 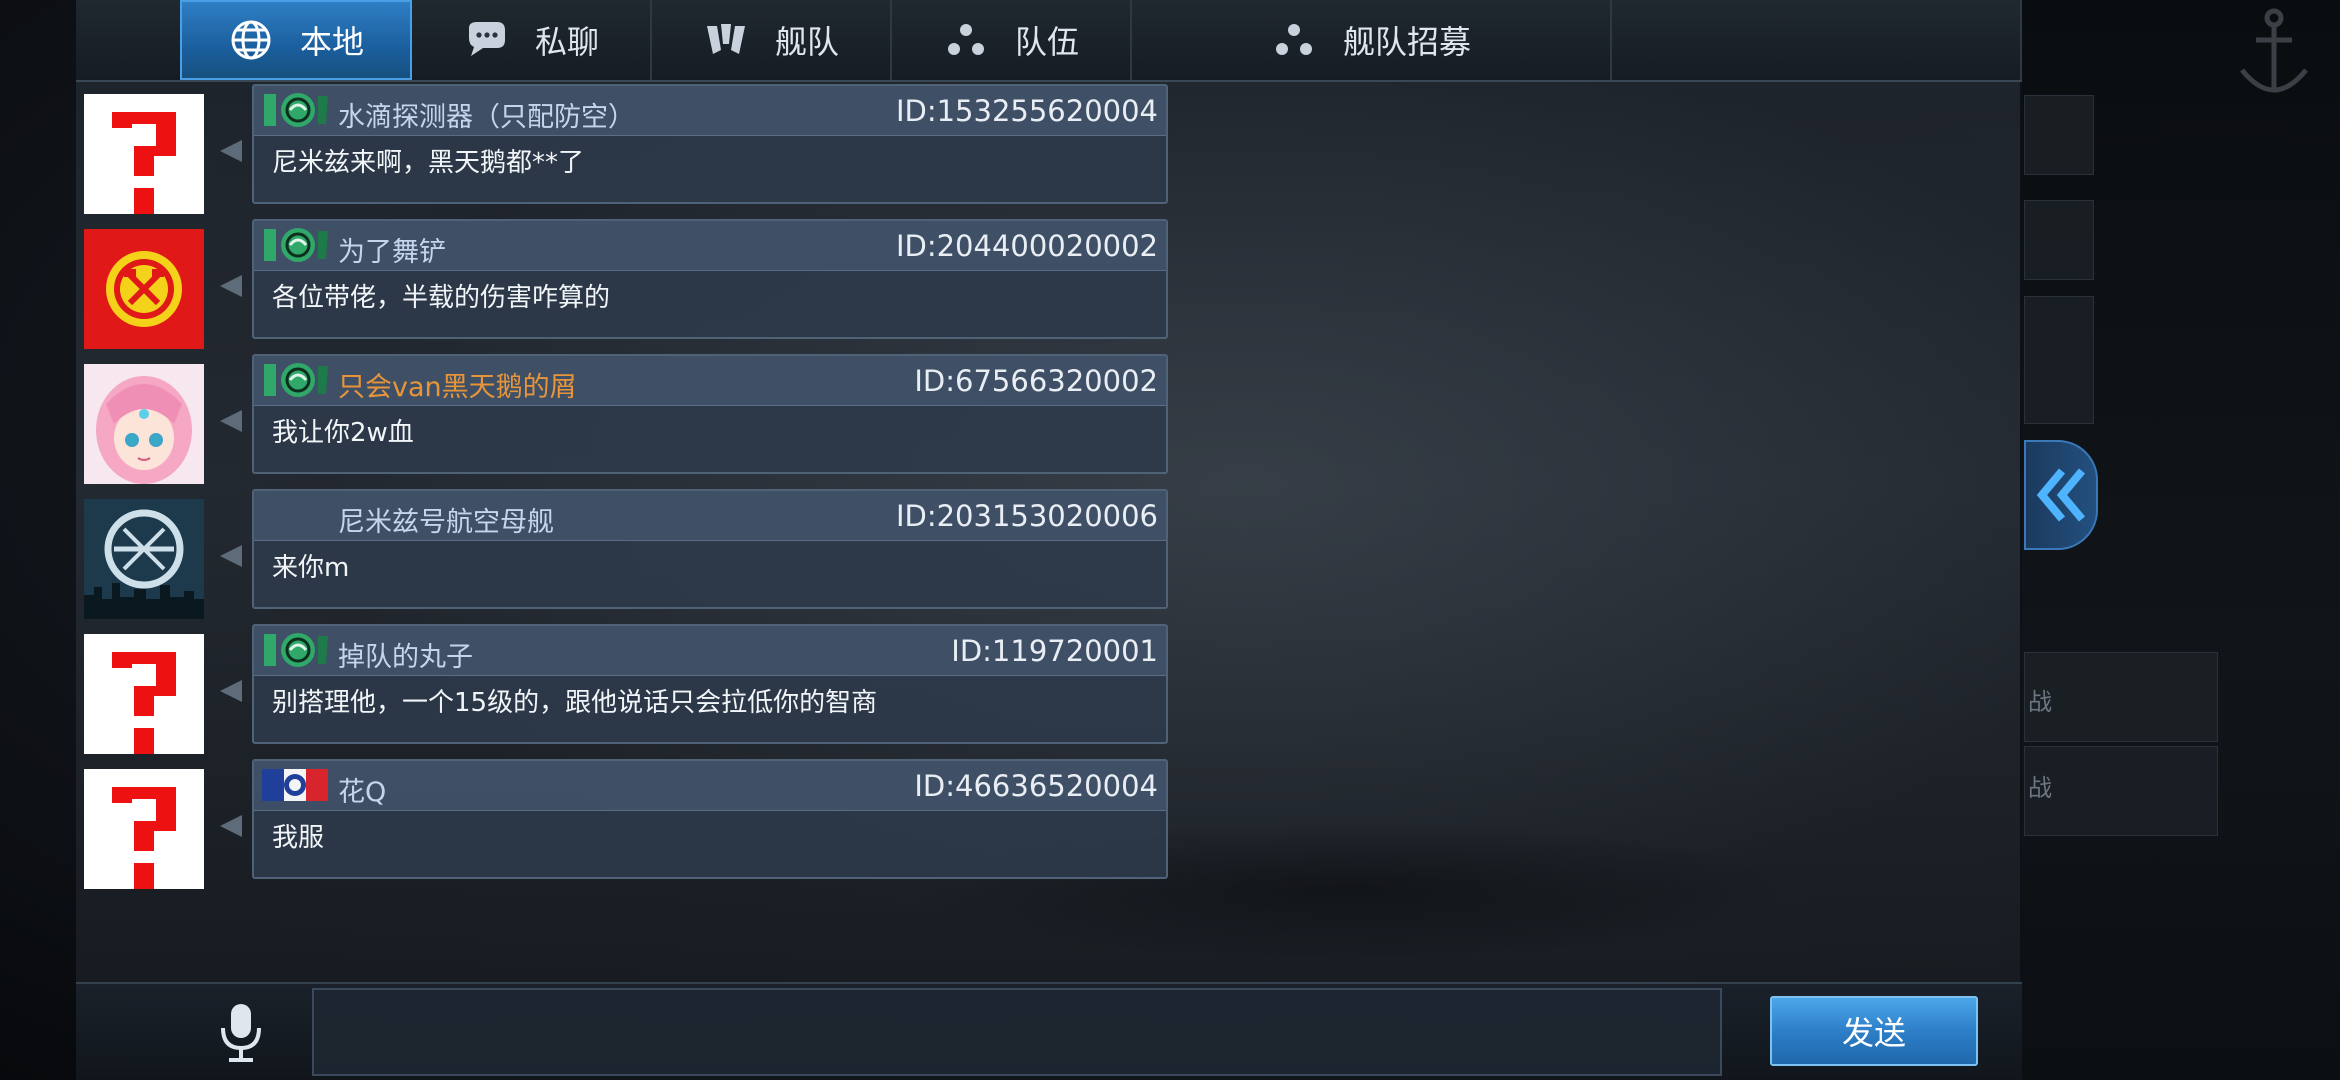 I want to click on anime-girl-avatar-icon, so click(x=144, y=424).